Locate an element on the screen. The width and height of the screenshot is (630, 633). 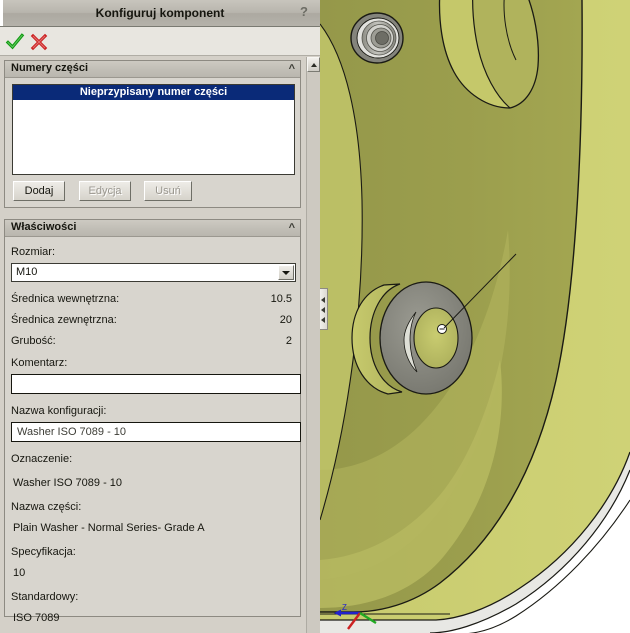
outer-diameter-value: 20 is located at coordinates (285, 320).